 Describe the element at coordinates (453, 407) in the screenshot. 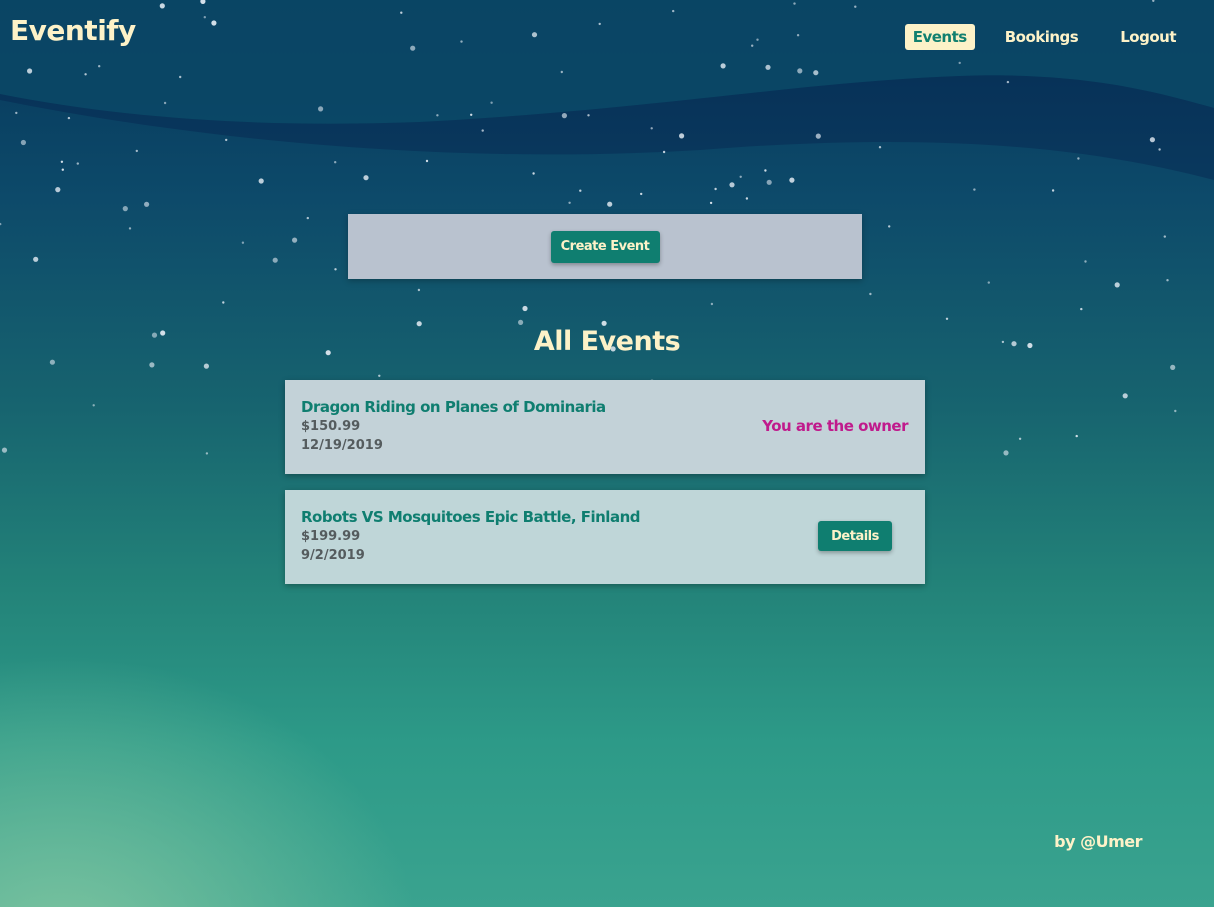

I see `event-title: Dragon Riding on Planes of Dominaria` at that location.